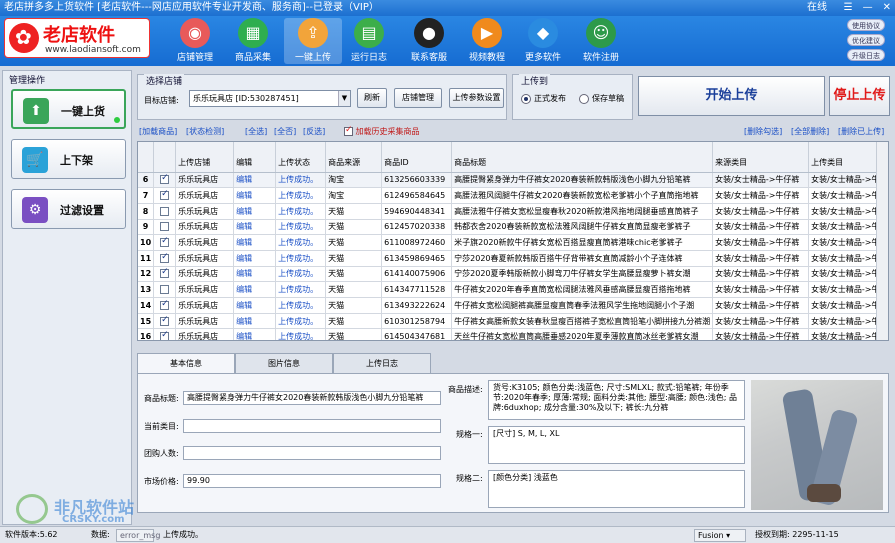  What do you see at coordinates (372, 98) in the screenshot?
I see `refresh-button: 刷新` at bounding box center [372, 98].